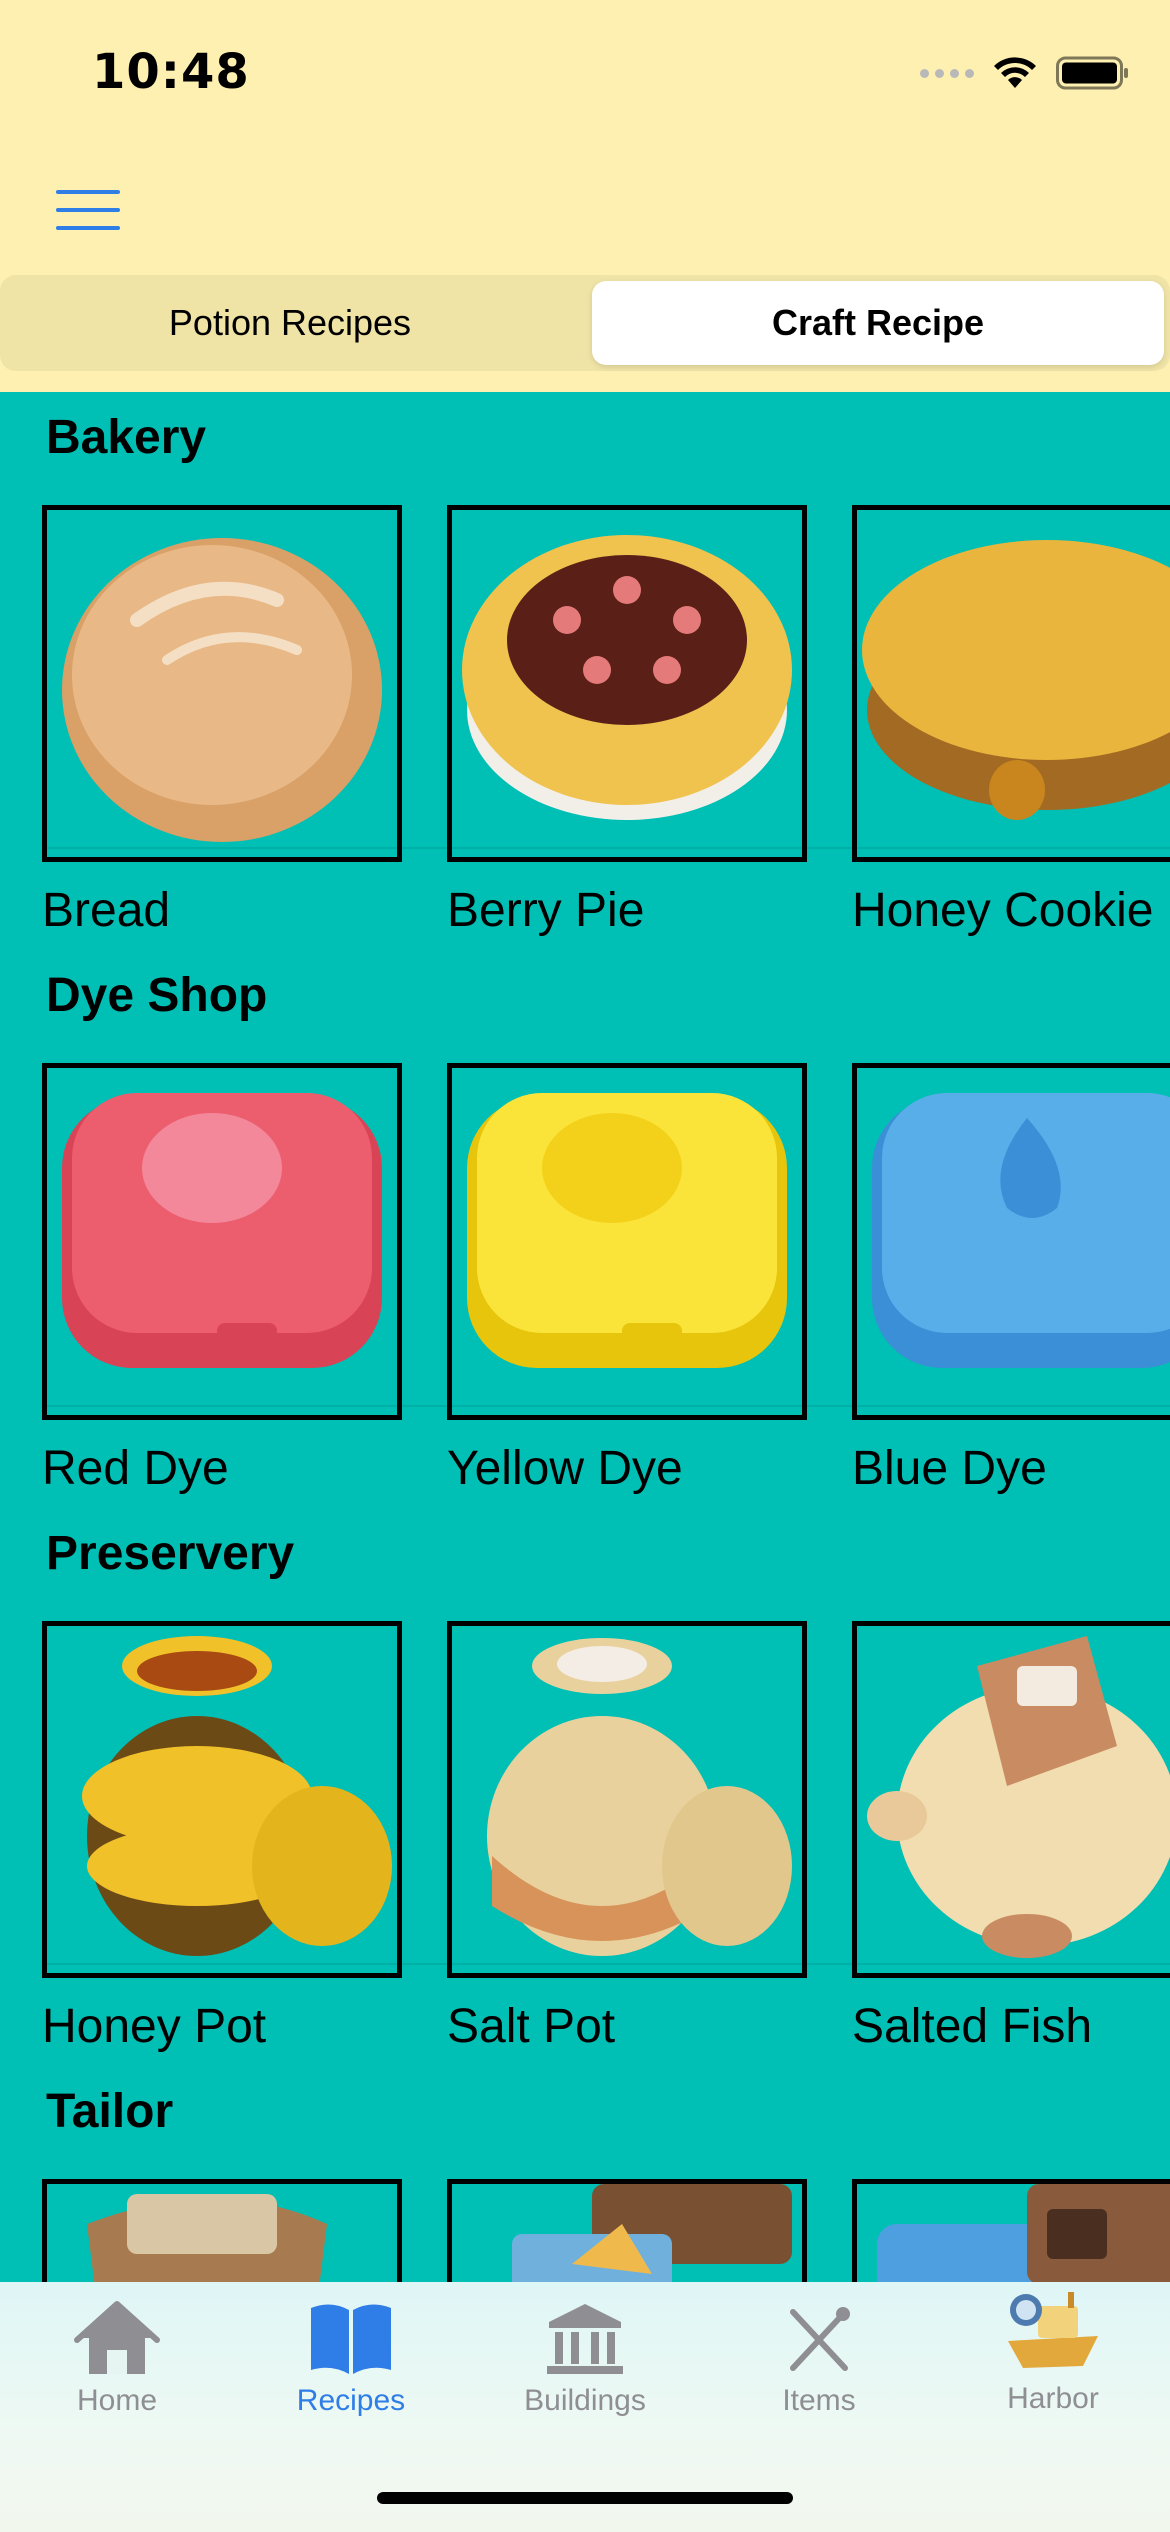  I want to click on berry-pie-icon, so click(627, 683).